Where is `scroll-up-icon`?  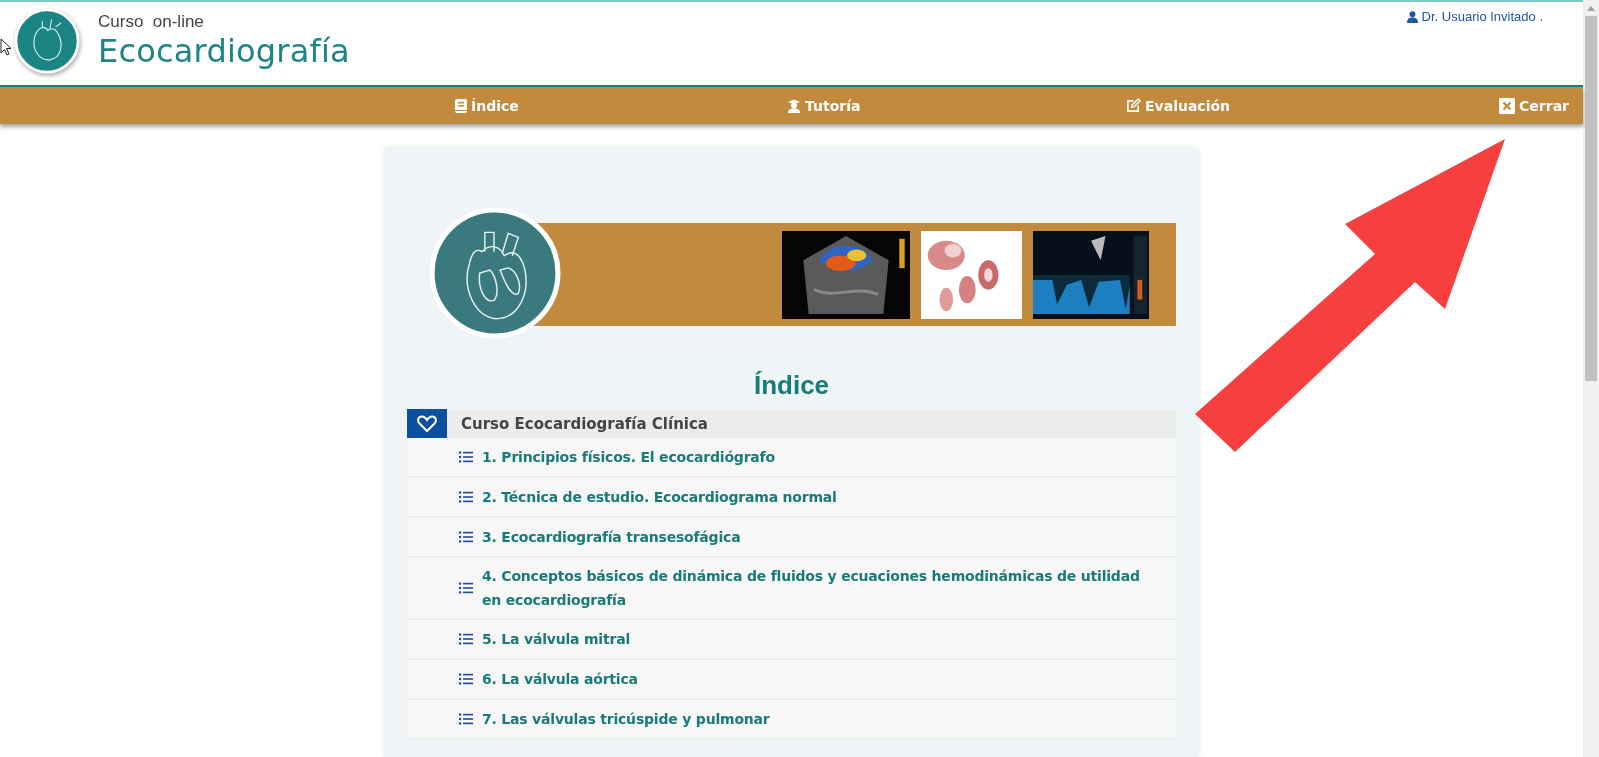
scroll-up-icon is located at coordinates (1591, 8).